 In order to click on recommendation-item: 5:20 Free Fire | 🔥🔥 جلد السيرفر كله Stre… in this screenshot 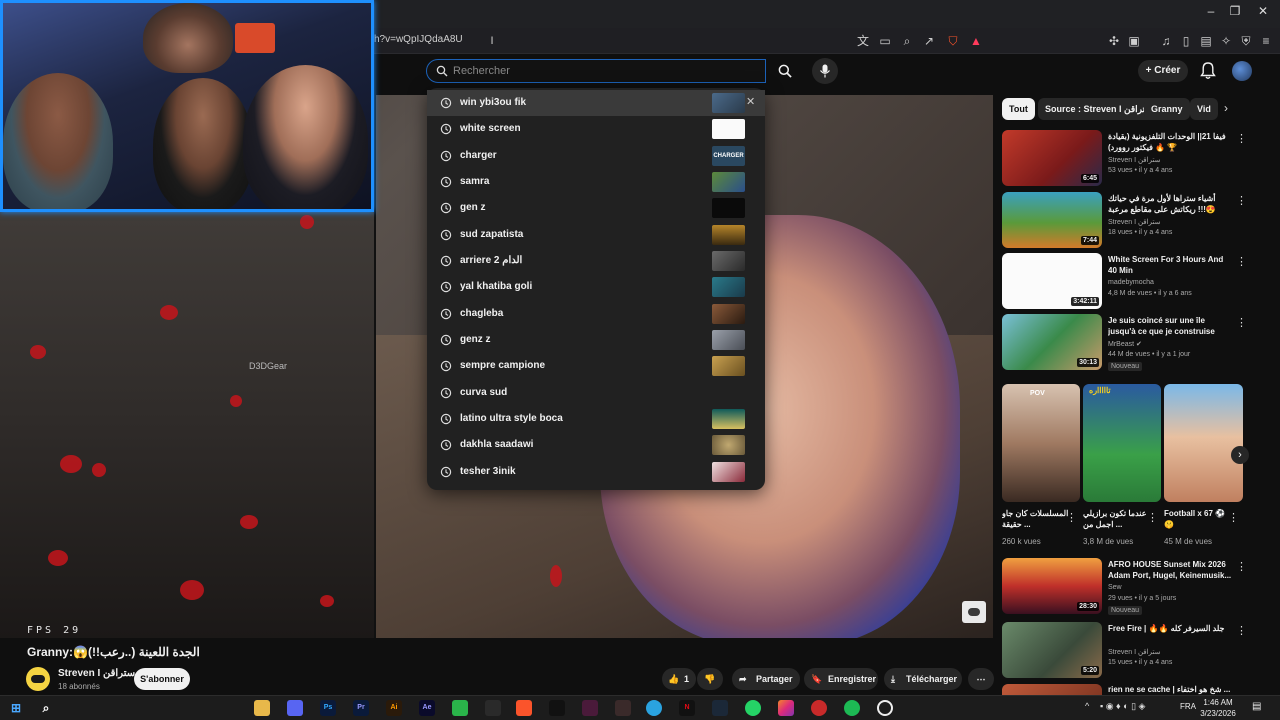, I will do `click(1137, 651)`.